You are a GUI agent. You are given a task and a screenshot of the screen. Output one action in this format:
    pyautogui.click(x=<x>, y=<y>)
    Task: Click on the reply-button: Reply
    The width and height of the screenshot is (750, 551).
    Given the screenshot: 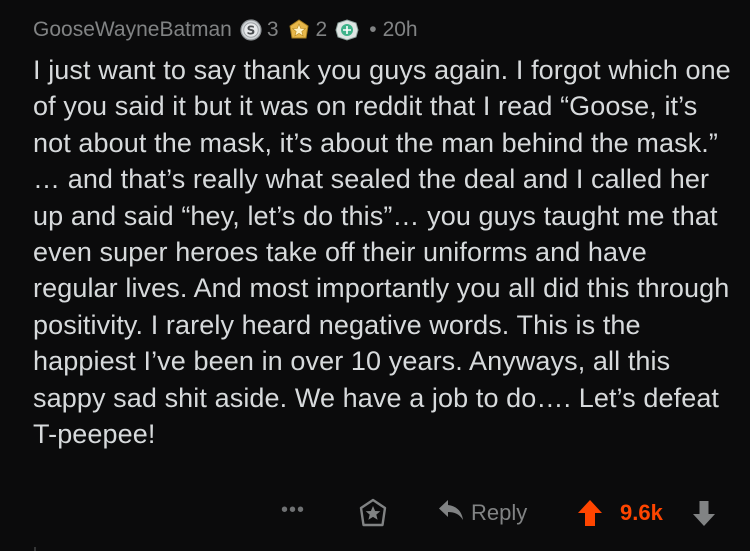 What is the action you would take?
    pyautogui.click(x=482, y=513)
    